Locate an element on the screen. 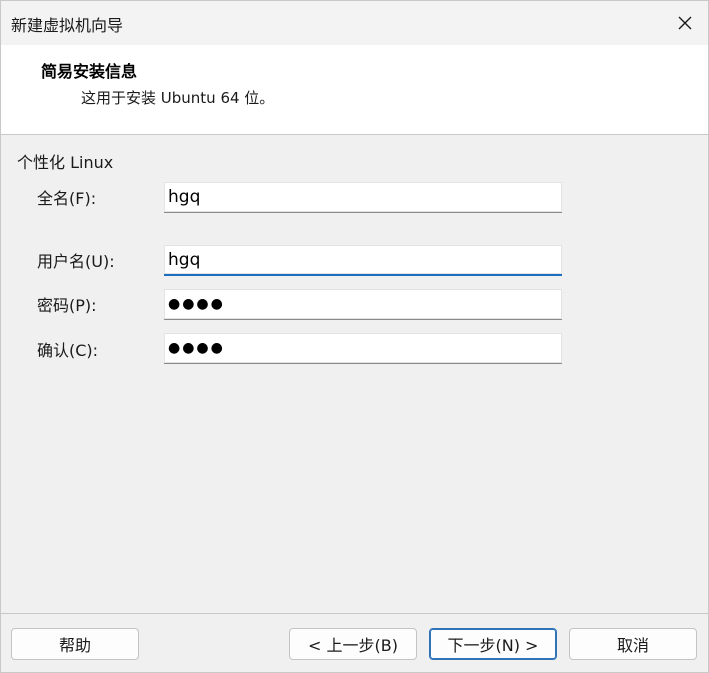 This screenshot has height=673, width=709. confirm-password-input is located at coordinates (363, 348).